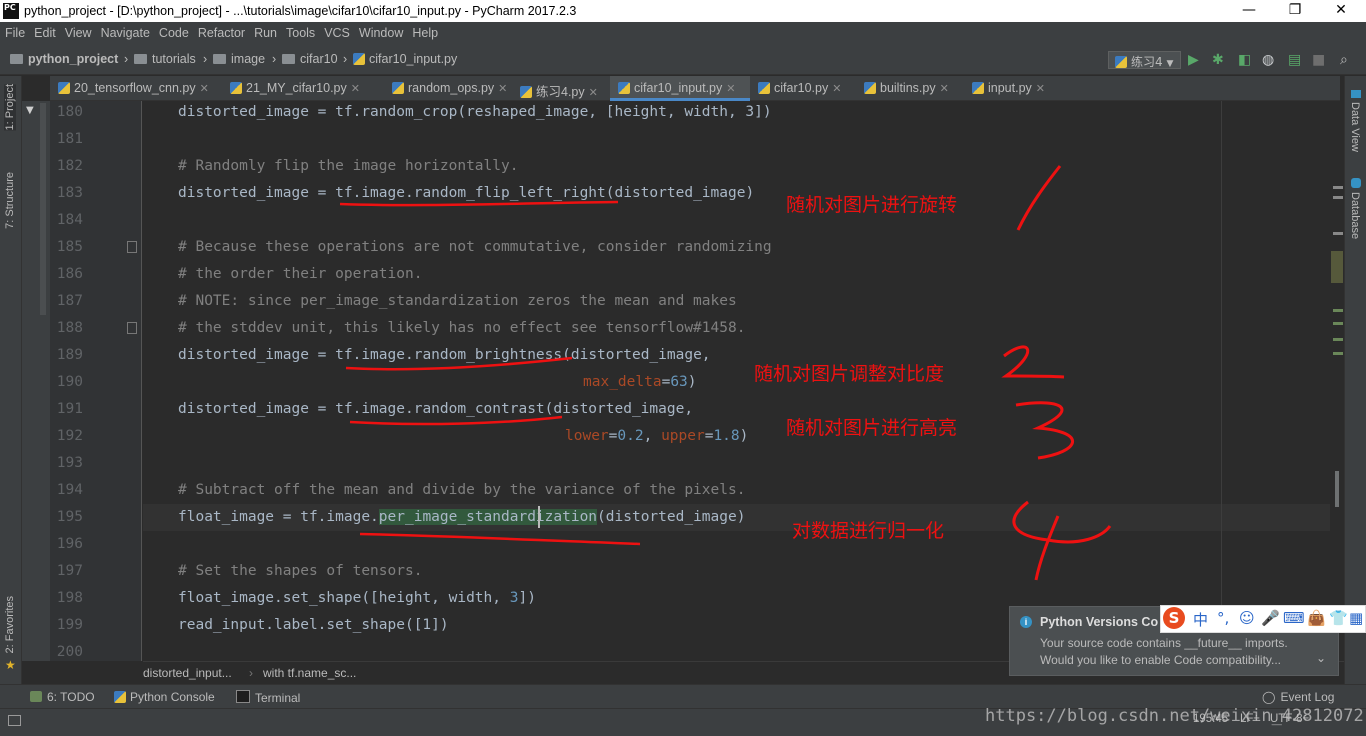  What do you see at coordinates (1174, 618) in the screenshot?
I see `sogou-logo-icon: S` at bounding box center [1174, 618].